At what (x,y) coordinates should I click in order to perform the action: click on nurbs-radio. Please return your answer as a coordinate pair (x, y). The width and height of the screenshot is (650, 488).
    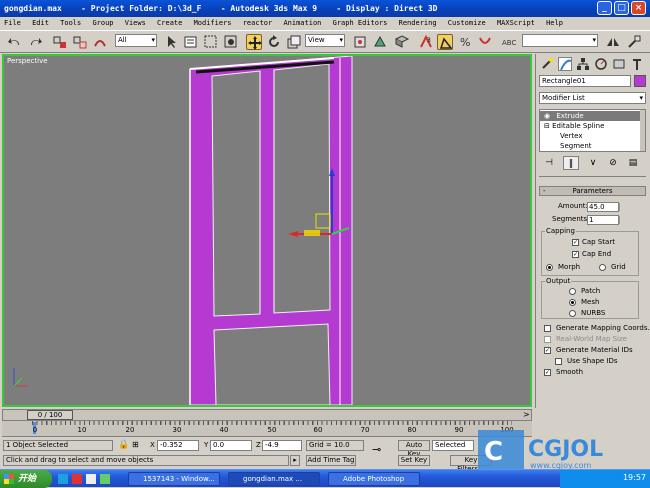
    Looking at the image, I should click on (572, 313).